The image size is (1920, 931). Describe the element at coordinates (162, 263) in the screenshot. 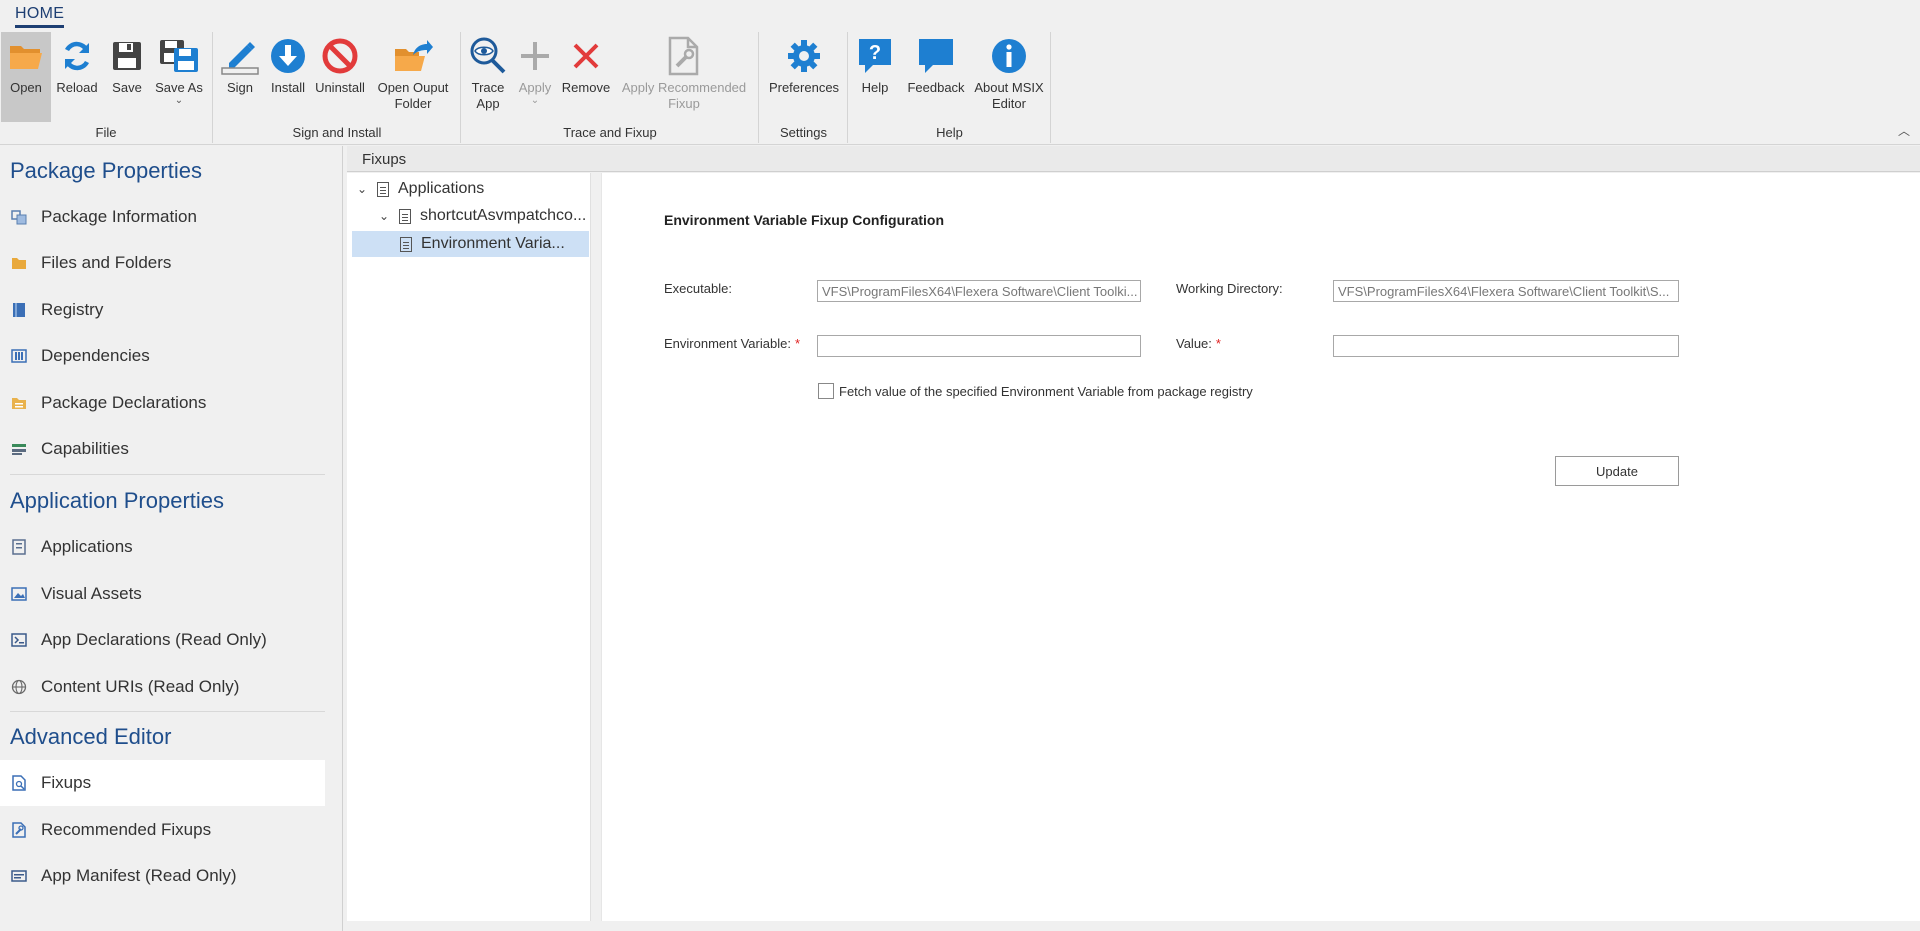

I see `nav-item-files-and-folders: Files and Folders` at that location.